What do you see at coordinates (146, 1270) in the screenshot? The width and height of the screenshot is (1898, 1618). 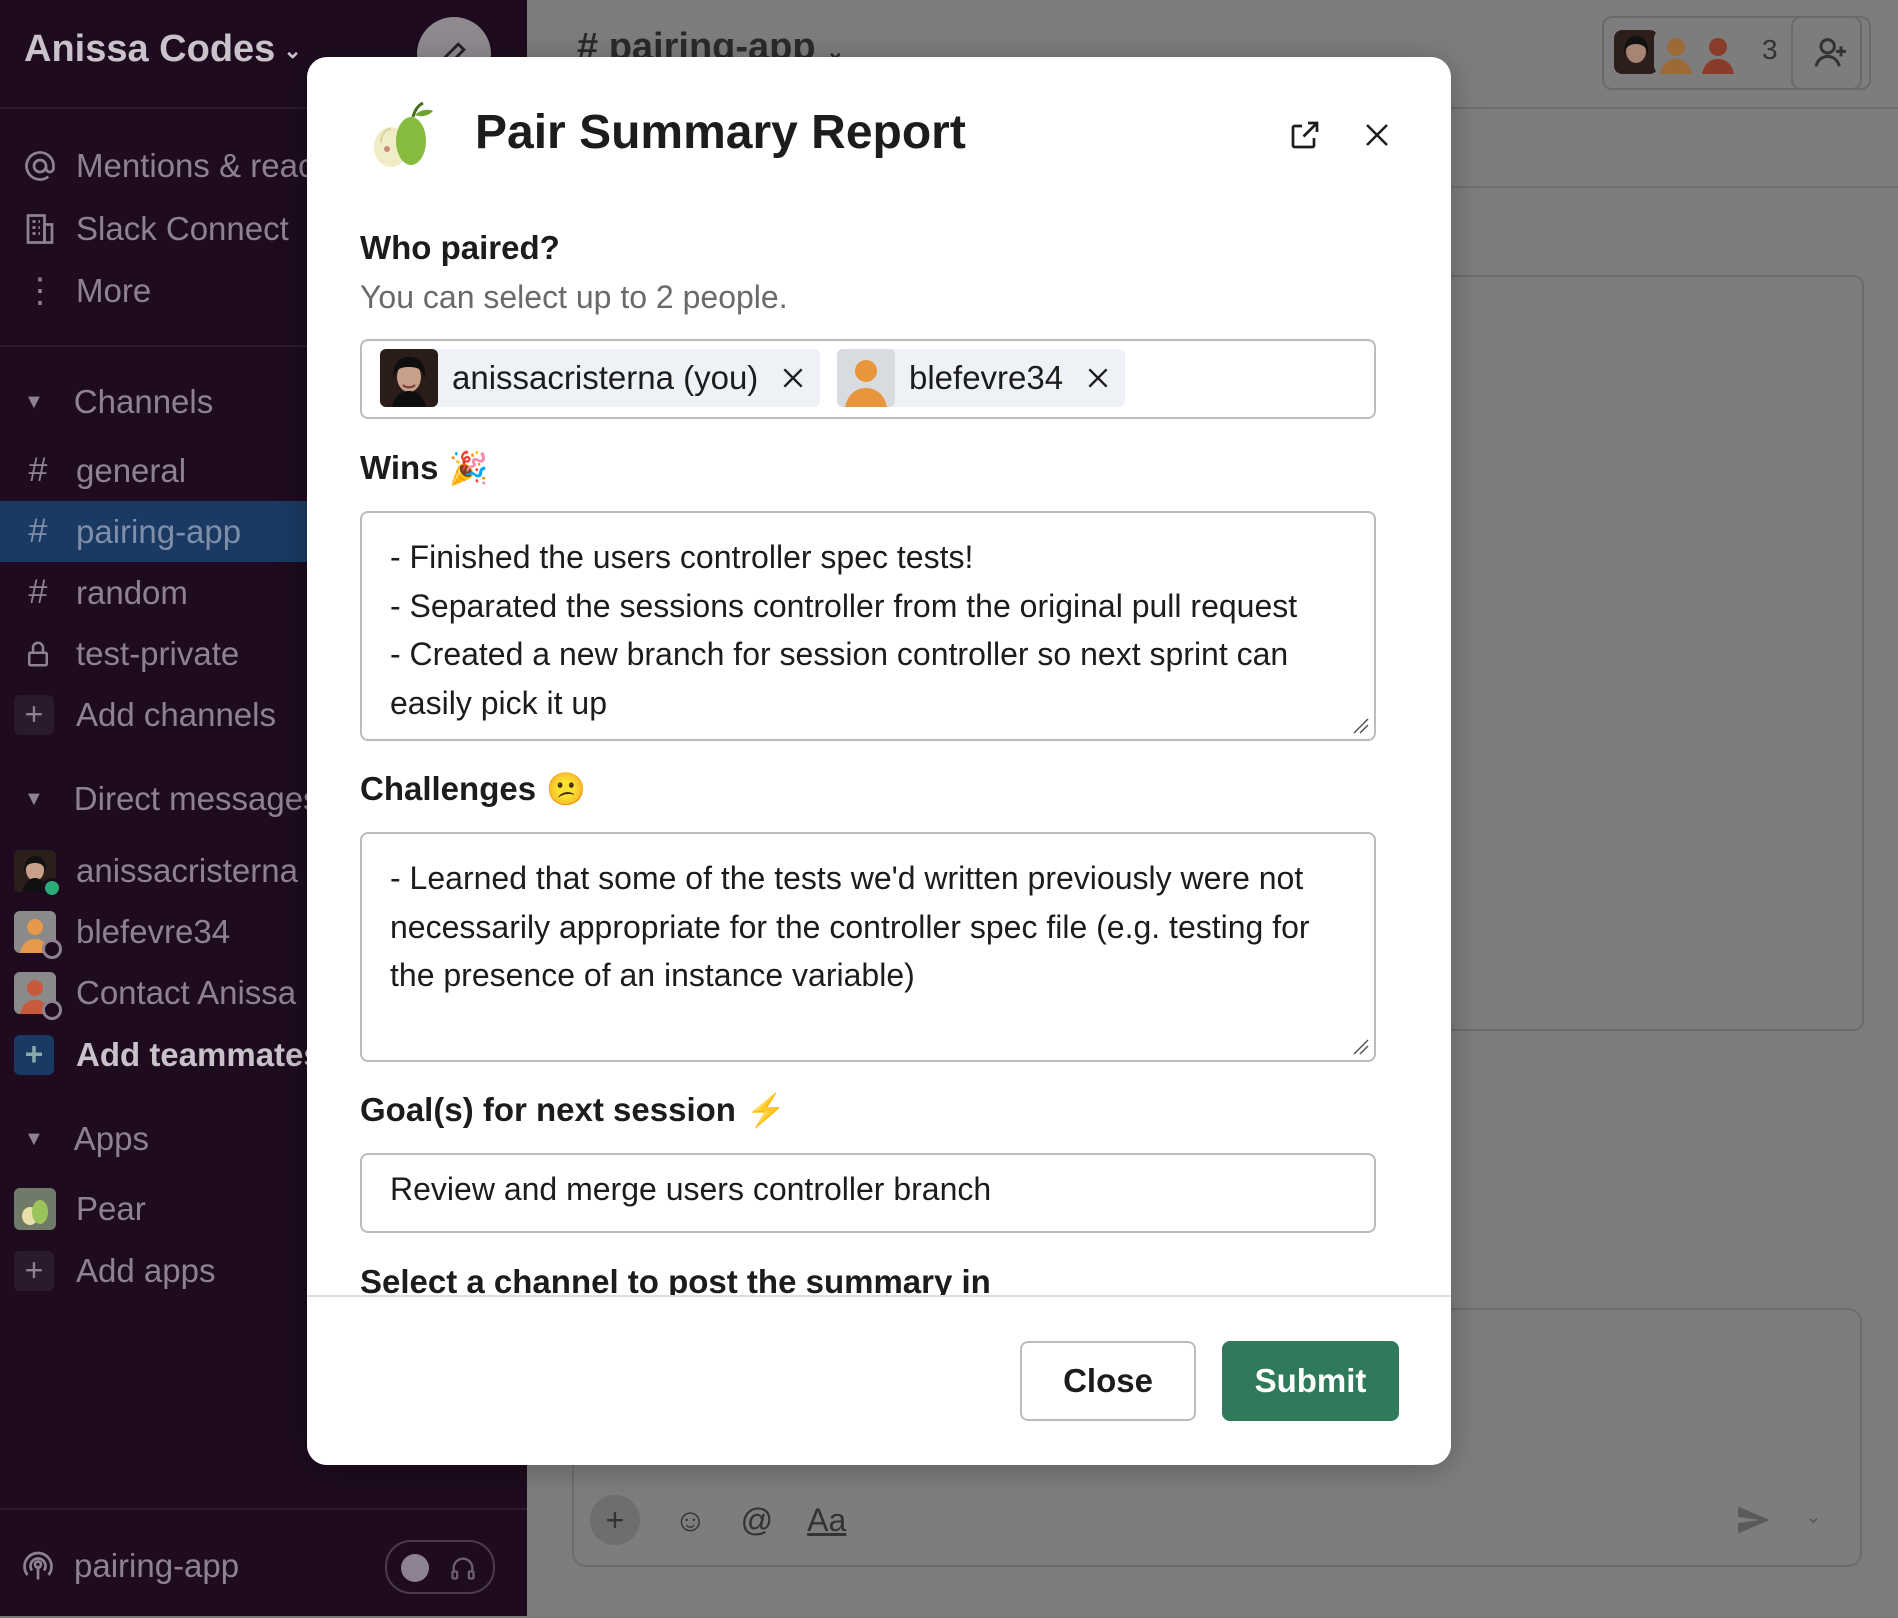 I see `add-apps-label: Add apps` at bounding box center [146, 1270].